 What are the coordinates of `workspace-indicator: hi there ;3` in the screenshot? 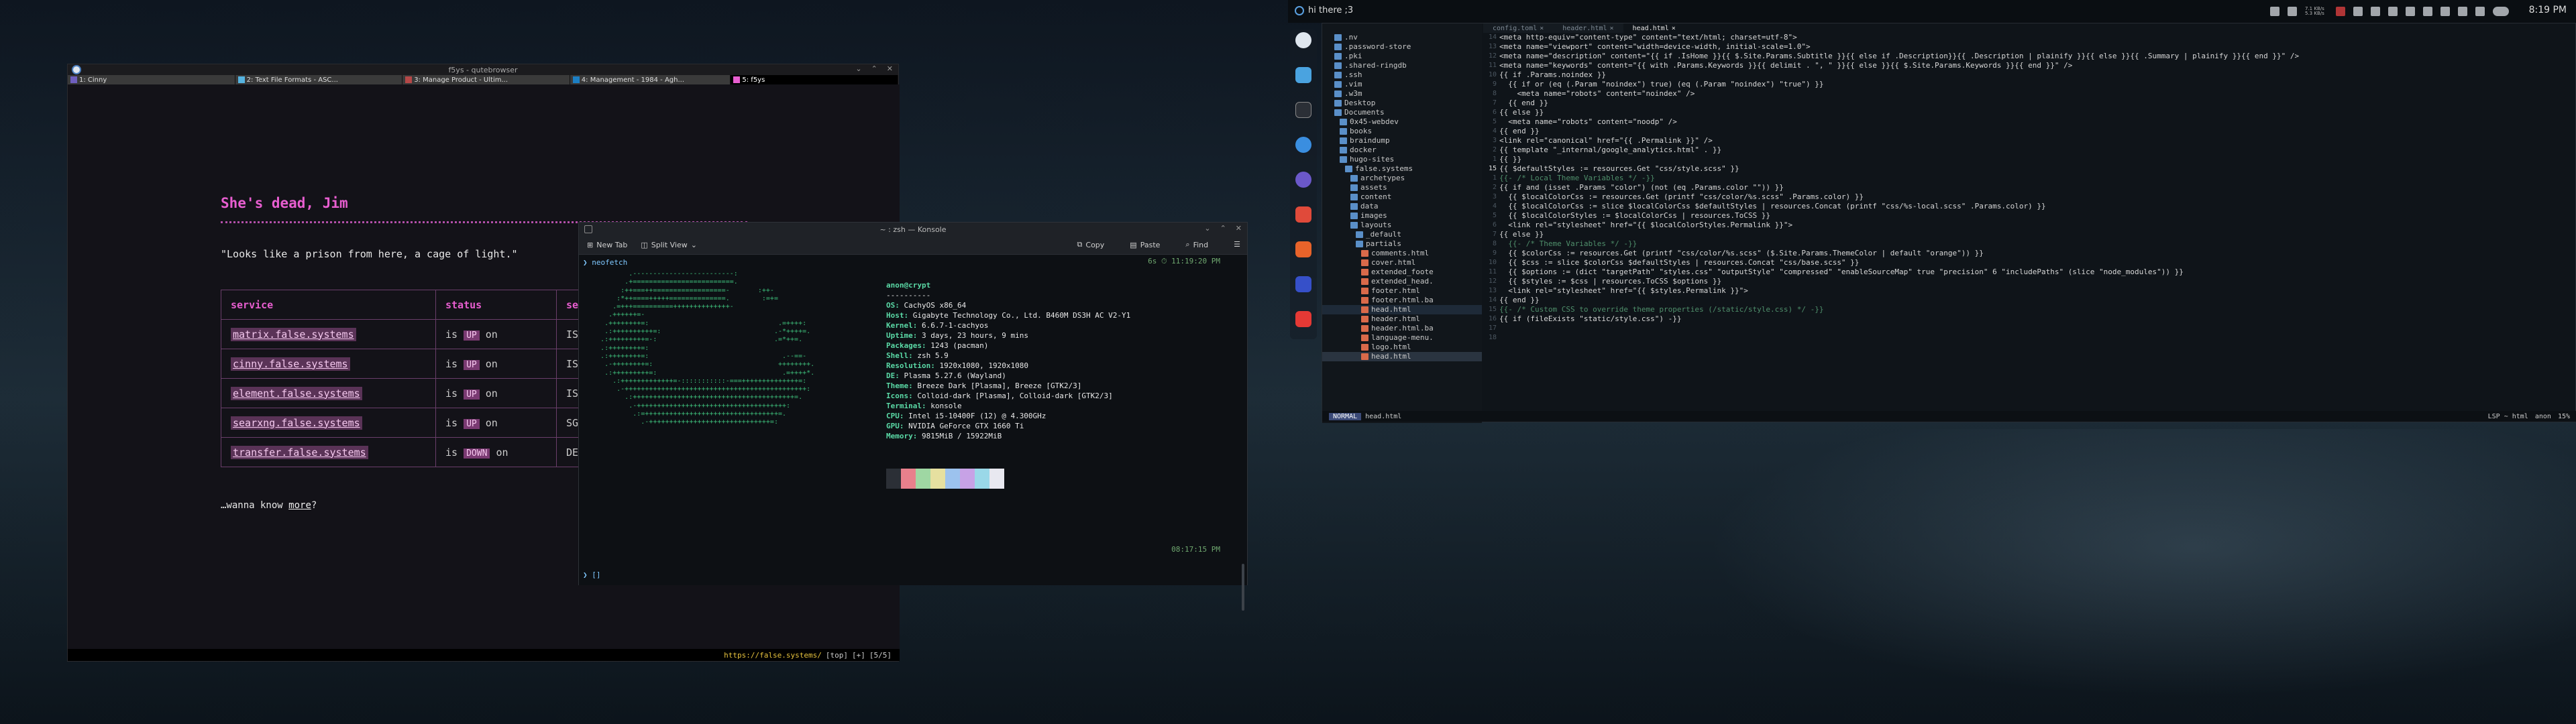 It's located at (1324, 10).